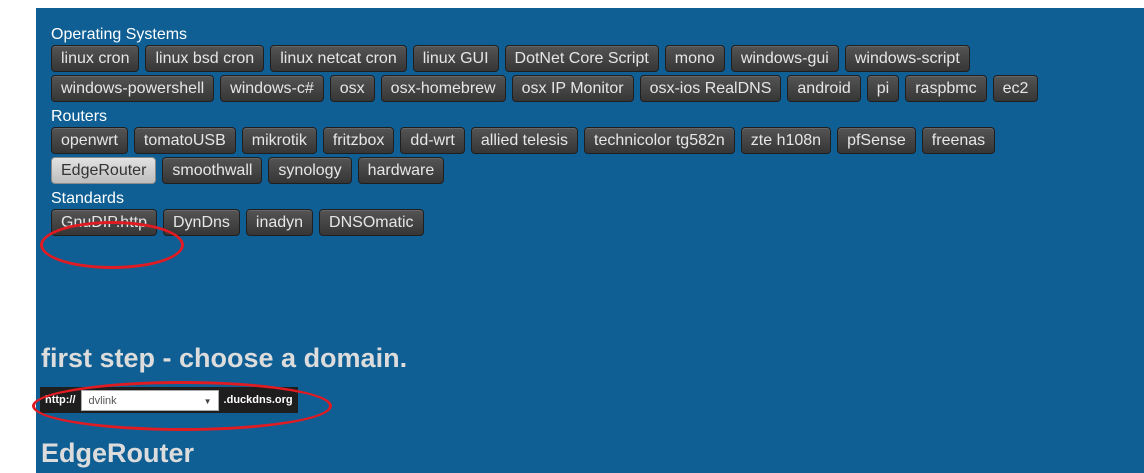 The height and width of the screenshot is (473, 1144). What do you see at coordinates (258, 400) in the screenshot?
I see `url-suffix: .duckdns.org` at bounding box center [258, 400].